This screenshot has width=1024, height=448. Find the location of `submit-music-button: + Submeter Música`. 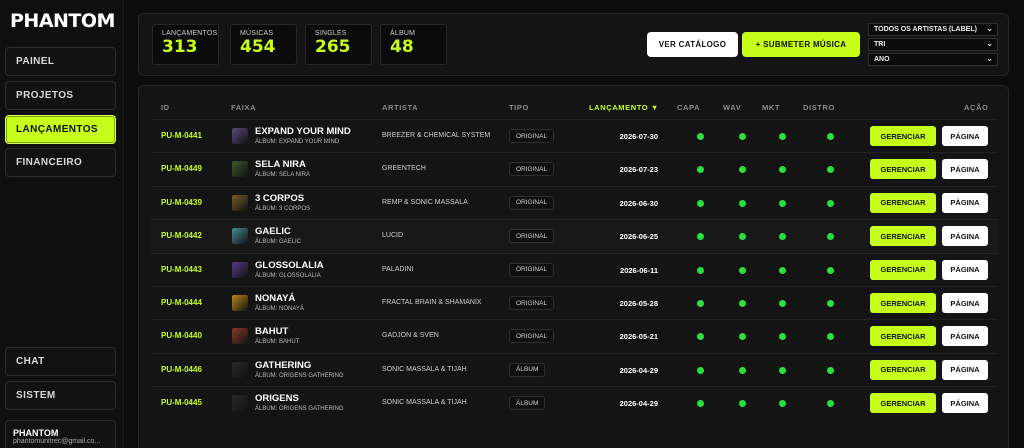

submit-music-button: + Submeter Música is located at coordinates (801, 44).